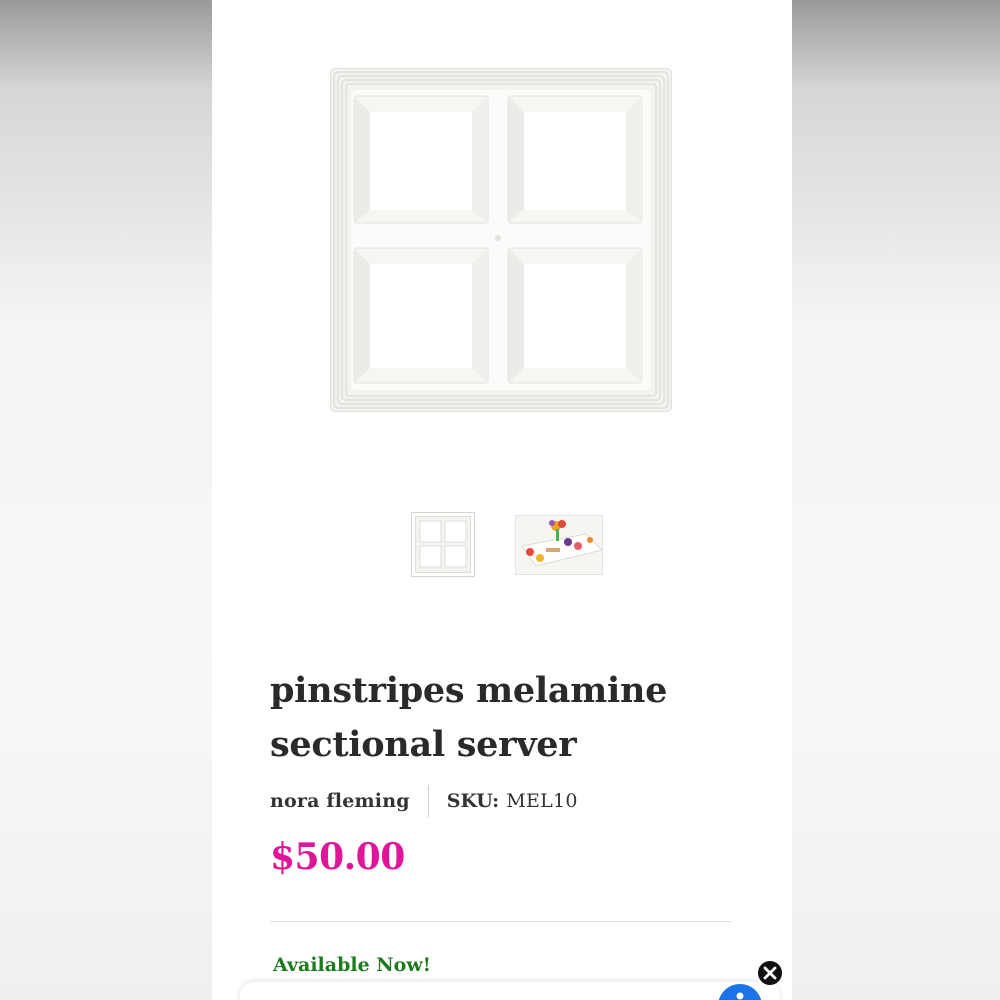 The height and width of the screenshot is (1000, 1000). I want to click on divider, so click(501, 921).